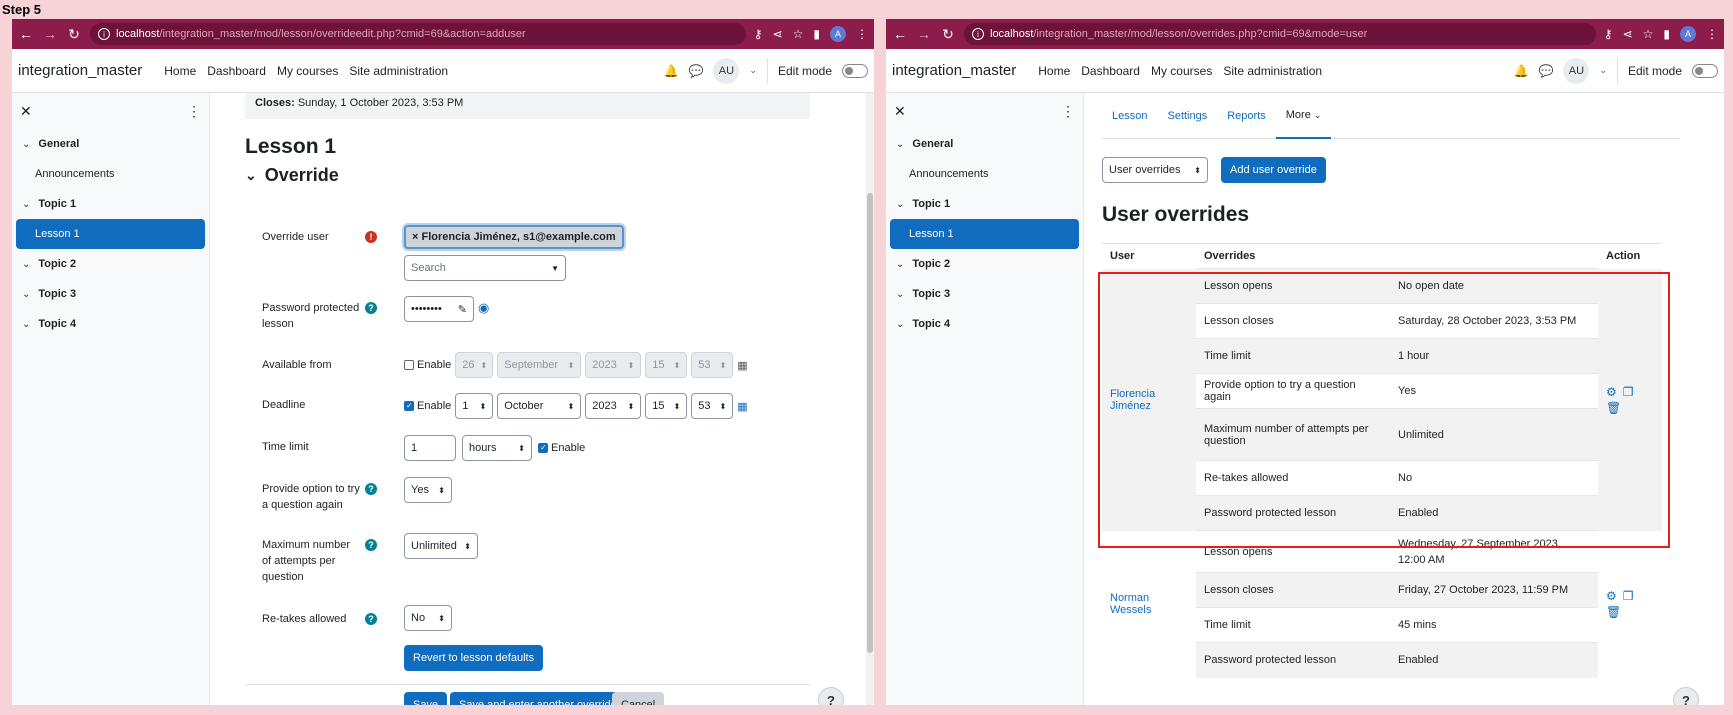  I want to click on pencil-icon: ✎, so click(462, 309).